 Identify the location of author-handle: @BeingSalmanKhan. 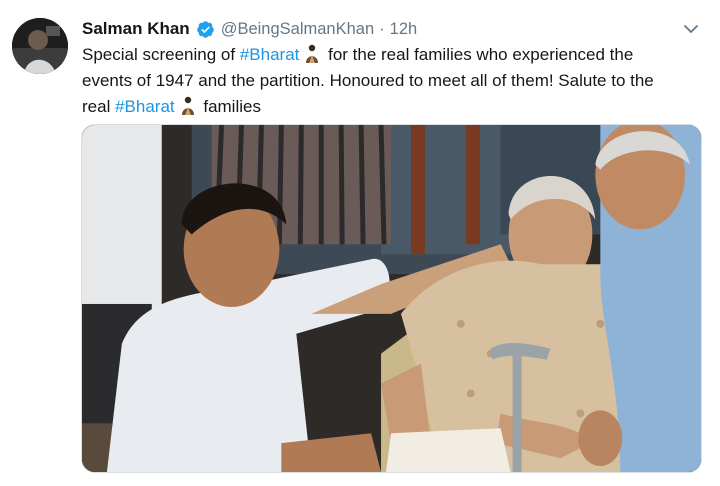
(297, 29).